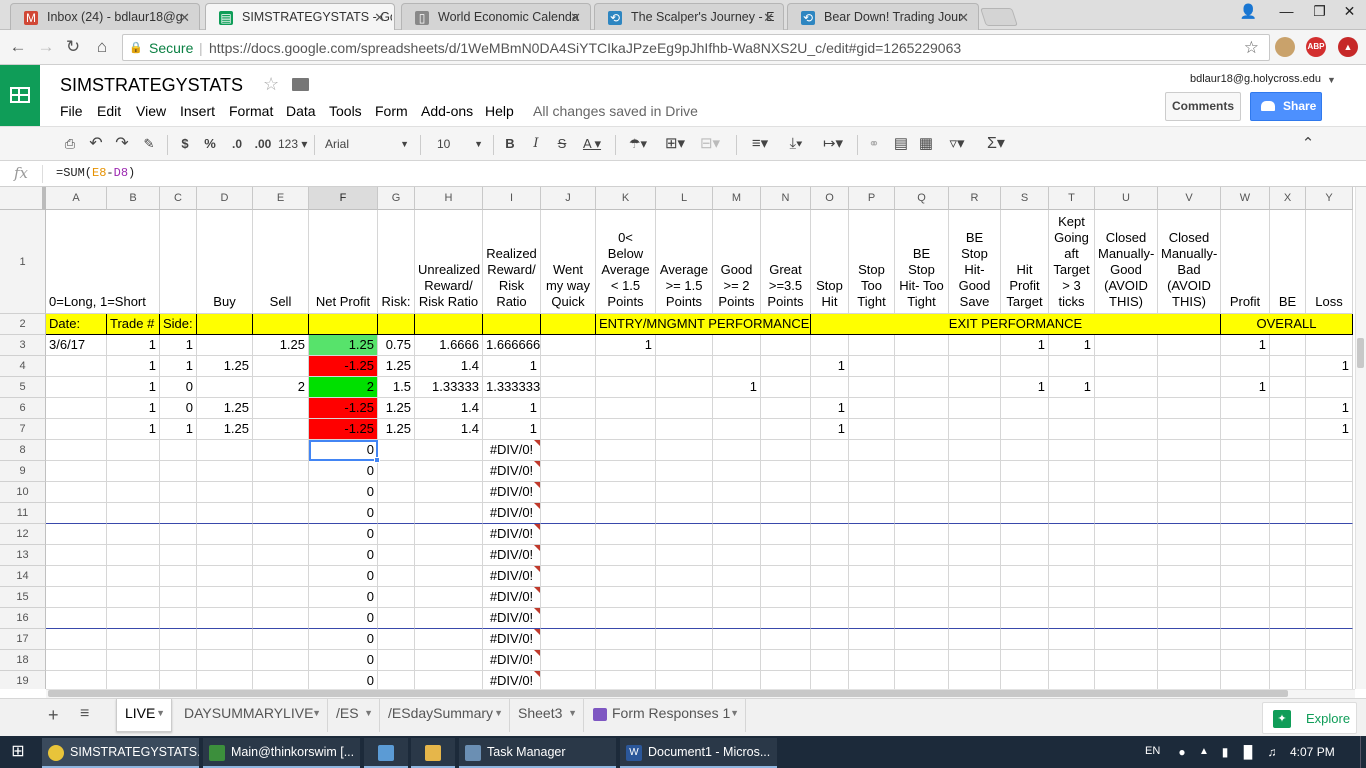 This screenshot has width=1366, height=768. Describe the element at coordinates (768, 18) in the screenshot. I see `tab-close-icon: ✕` at that location.